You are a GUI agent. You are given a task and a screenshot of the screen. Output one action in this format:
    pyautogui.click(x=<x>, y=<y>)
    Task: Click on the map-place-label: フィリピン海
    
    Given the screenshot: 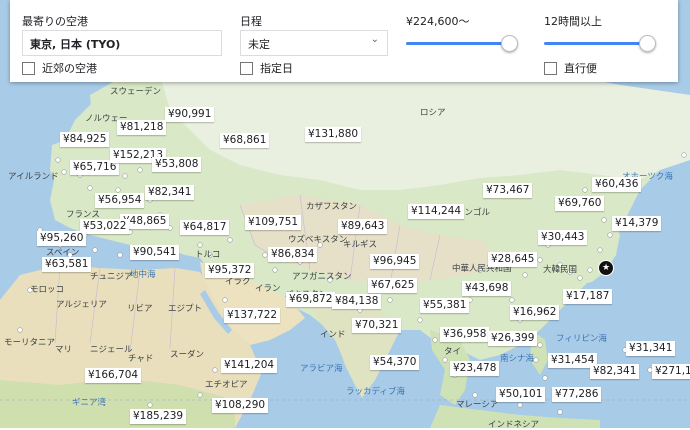 What is the action you would take?
    pyautogui.click(x=581, y=339)
    